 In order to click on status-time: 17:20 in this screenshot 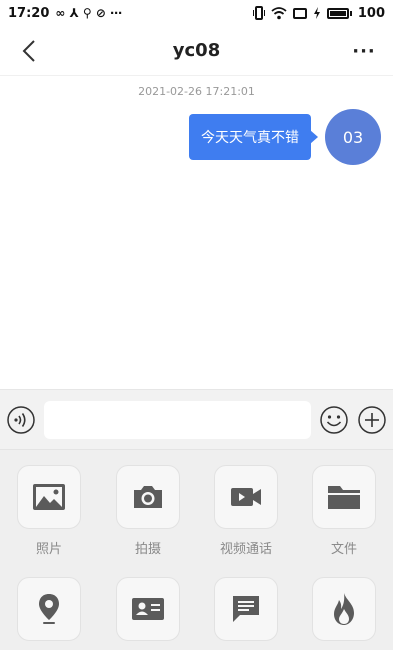, I will do `click(29, 13)`.